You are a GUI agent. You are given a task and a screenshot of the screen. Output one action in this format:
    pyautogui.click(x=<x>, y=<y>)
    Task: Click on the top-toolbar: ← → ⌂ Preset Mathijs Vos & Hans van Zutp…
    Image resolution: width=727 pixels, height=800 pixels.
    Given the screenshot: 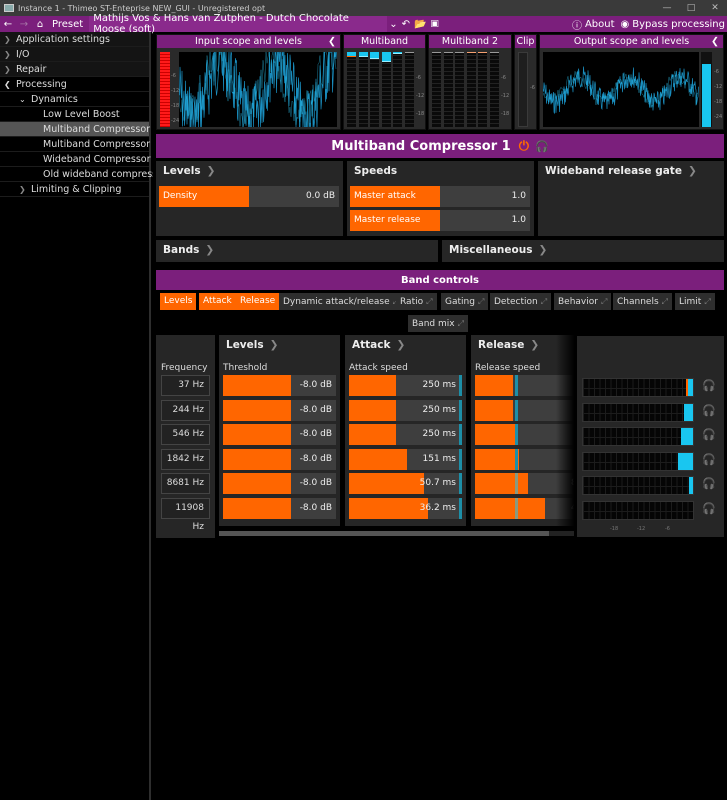 What is the action you would take?
    pyautogui.click(x=363, y=24)
    